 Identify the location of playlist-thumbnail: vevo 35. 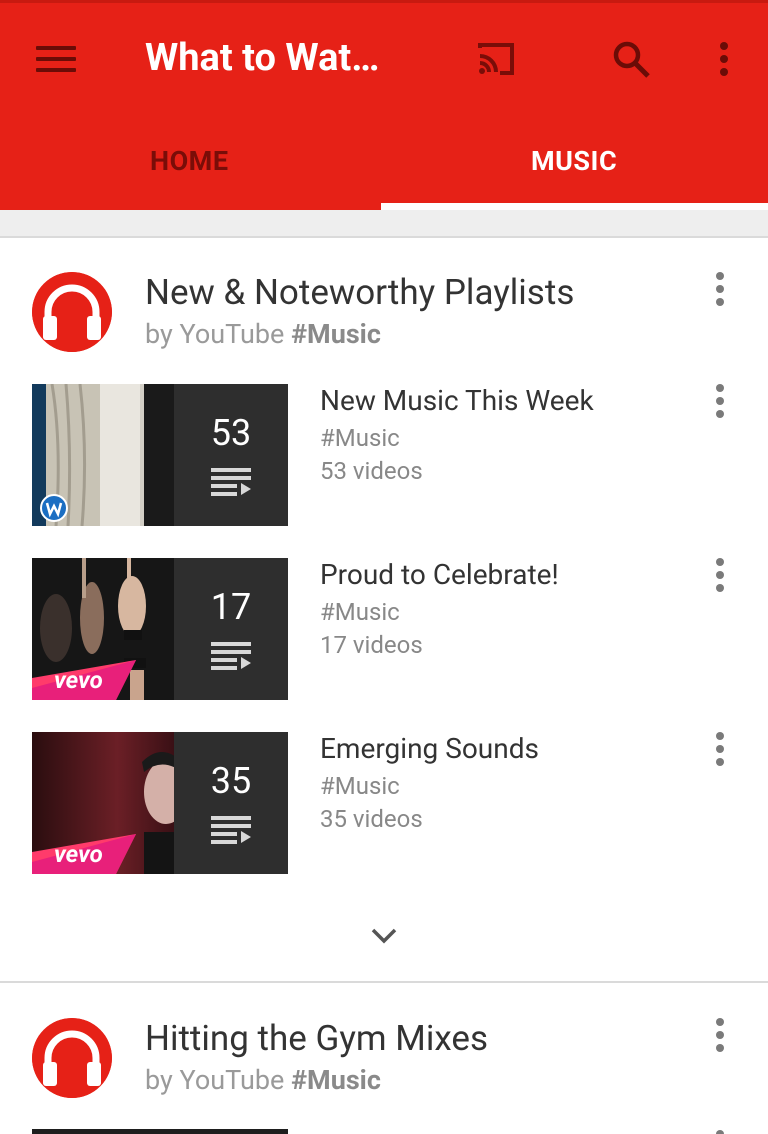
(160, 803).